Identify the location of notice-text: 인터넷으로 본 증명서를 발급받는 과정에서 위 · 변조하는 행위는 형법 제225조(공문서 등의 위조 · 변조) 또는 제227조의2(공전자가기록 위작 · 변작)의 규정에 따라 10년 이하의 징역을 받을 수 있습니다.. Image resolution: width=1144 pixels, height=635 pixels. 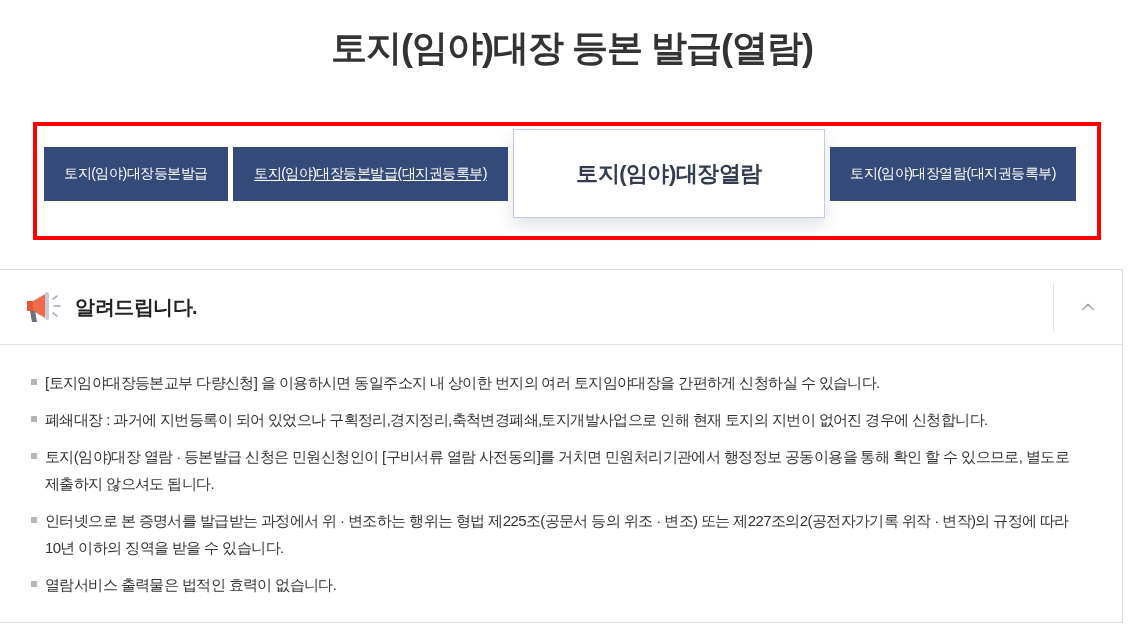
(557, 534).